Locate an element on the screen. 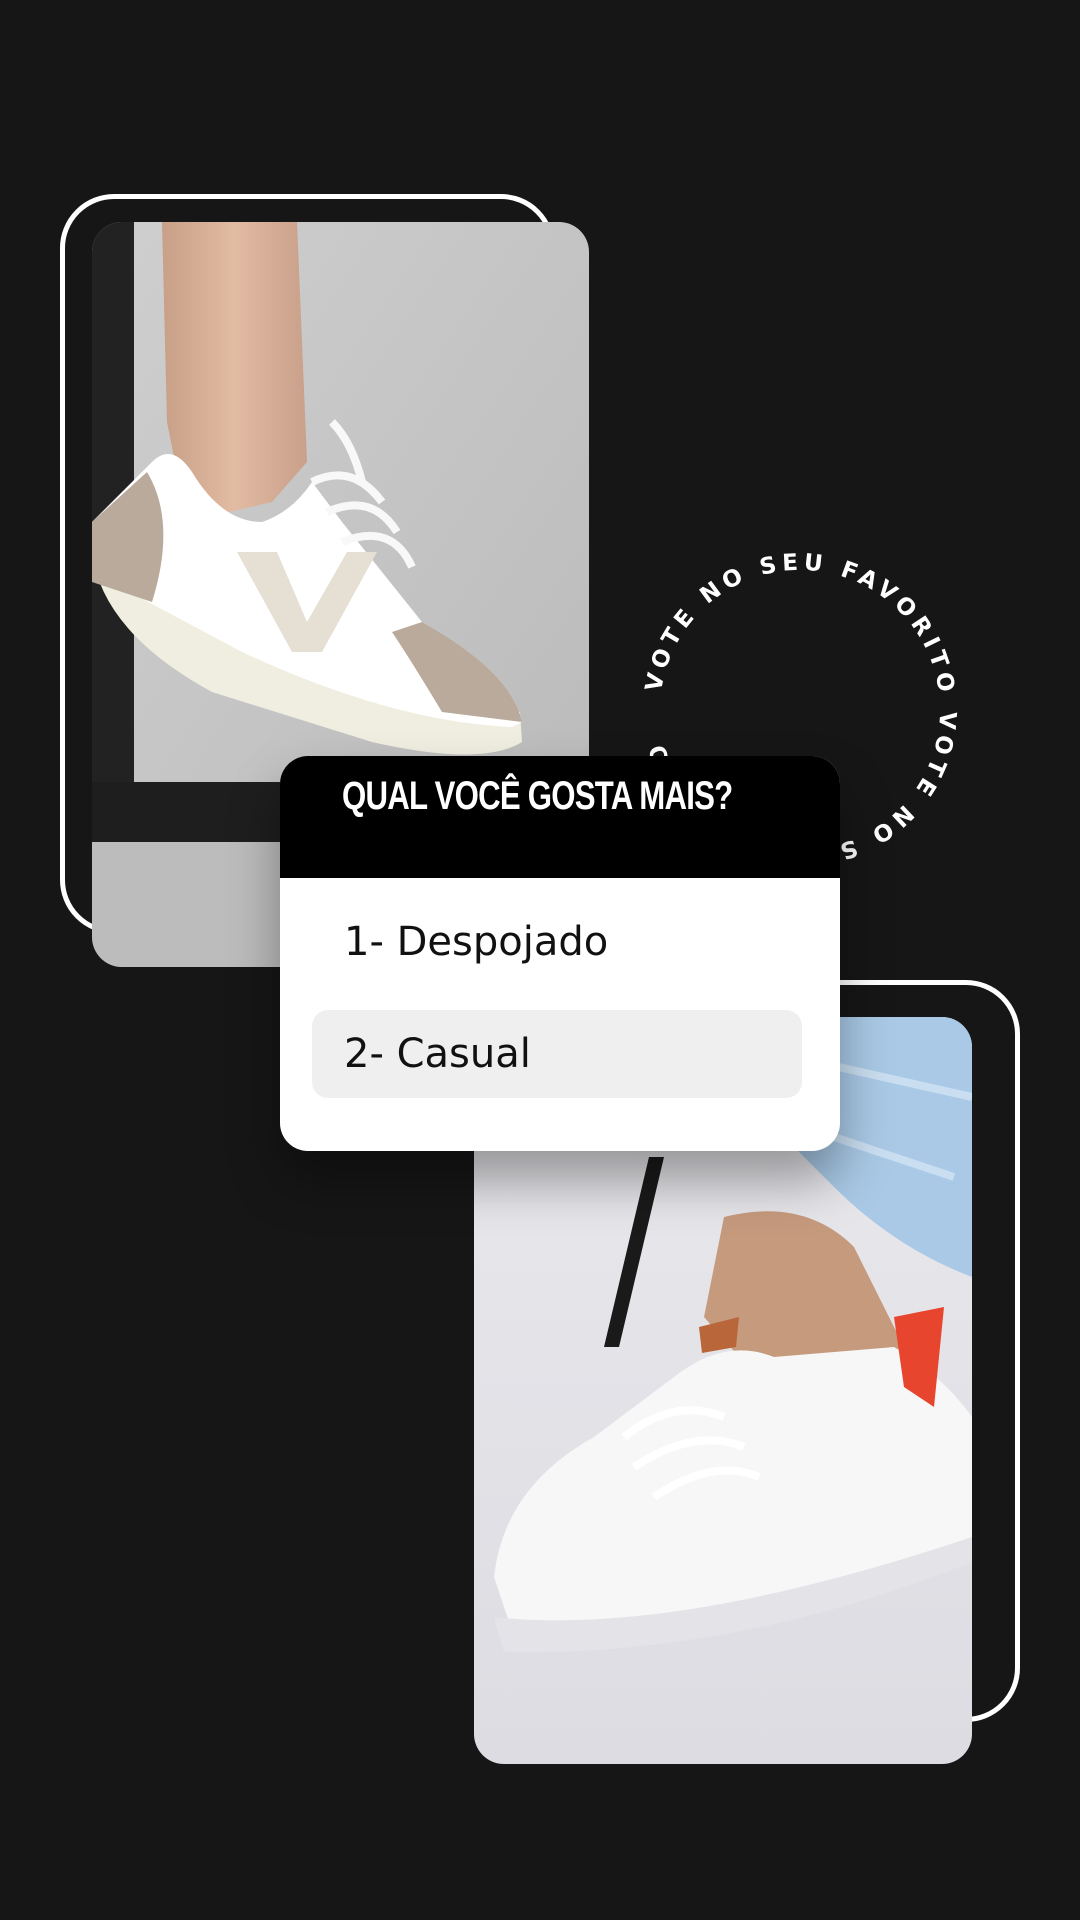  poll-question: QUAL VOCÊ GOSTA MAIS? is located at coordinates (537, 796).